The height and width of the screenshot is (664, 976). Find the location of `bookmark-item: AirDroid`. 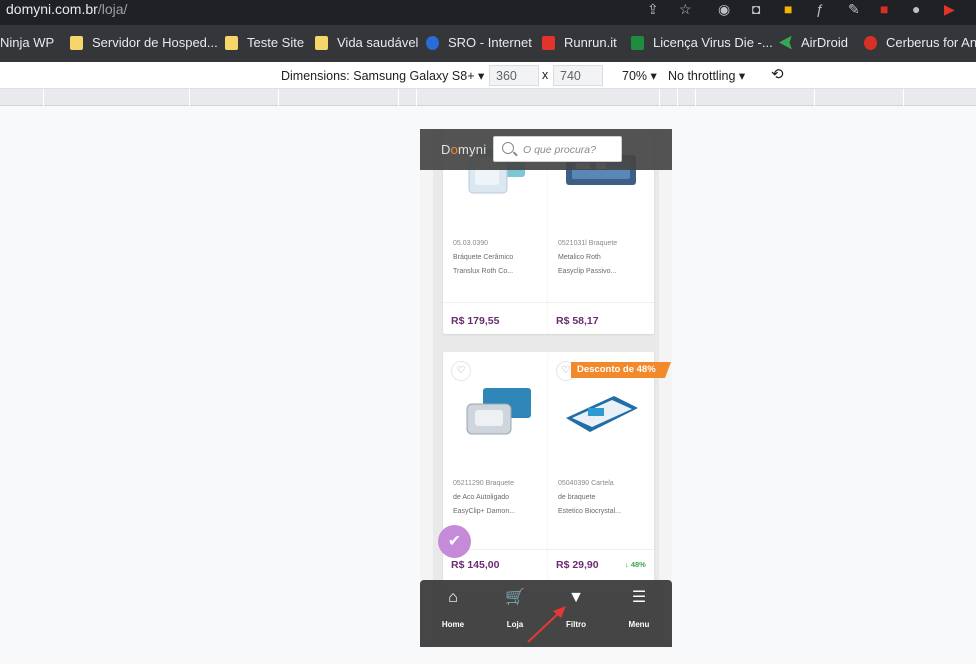

bookmark-item: AirDroid is located at coordinates (813, 42).